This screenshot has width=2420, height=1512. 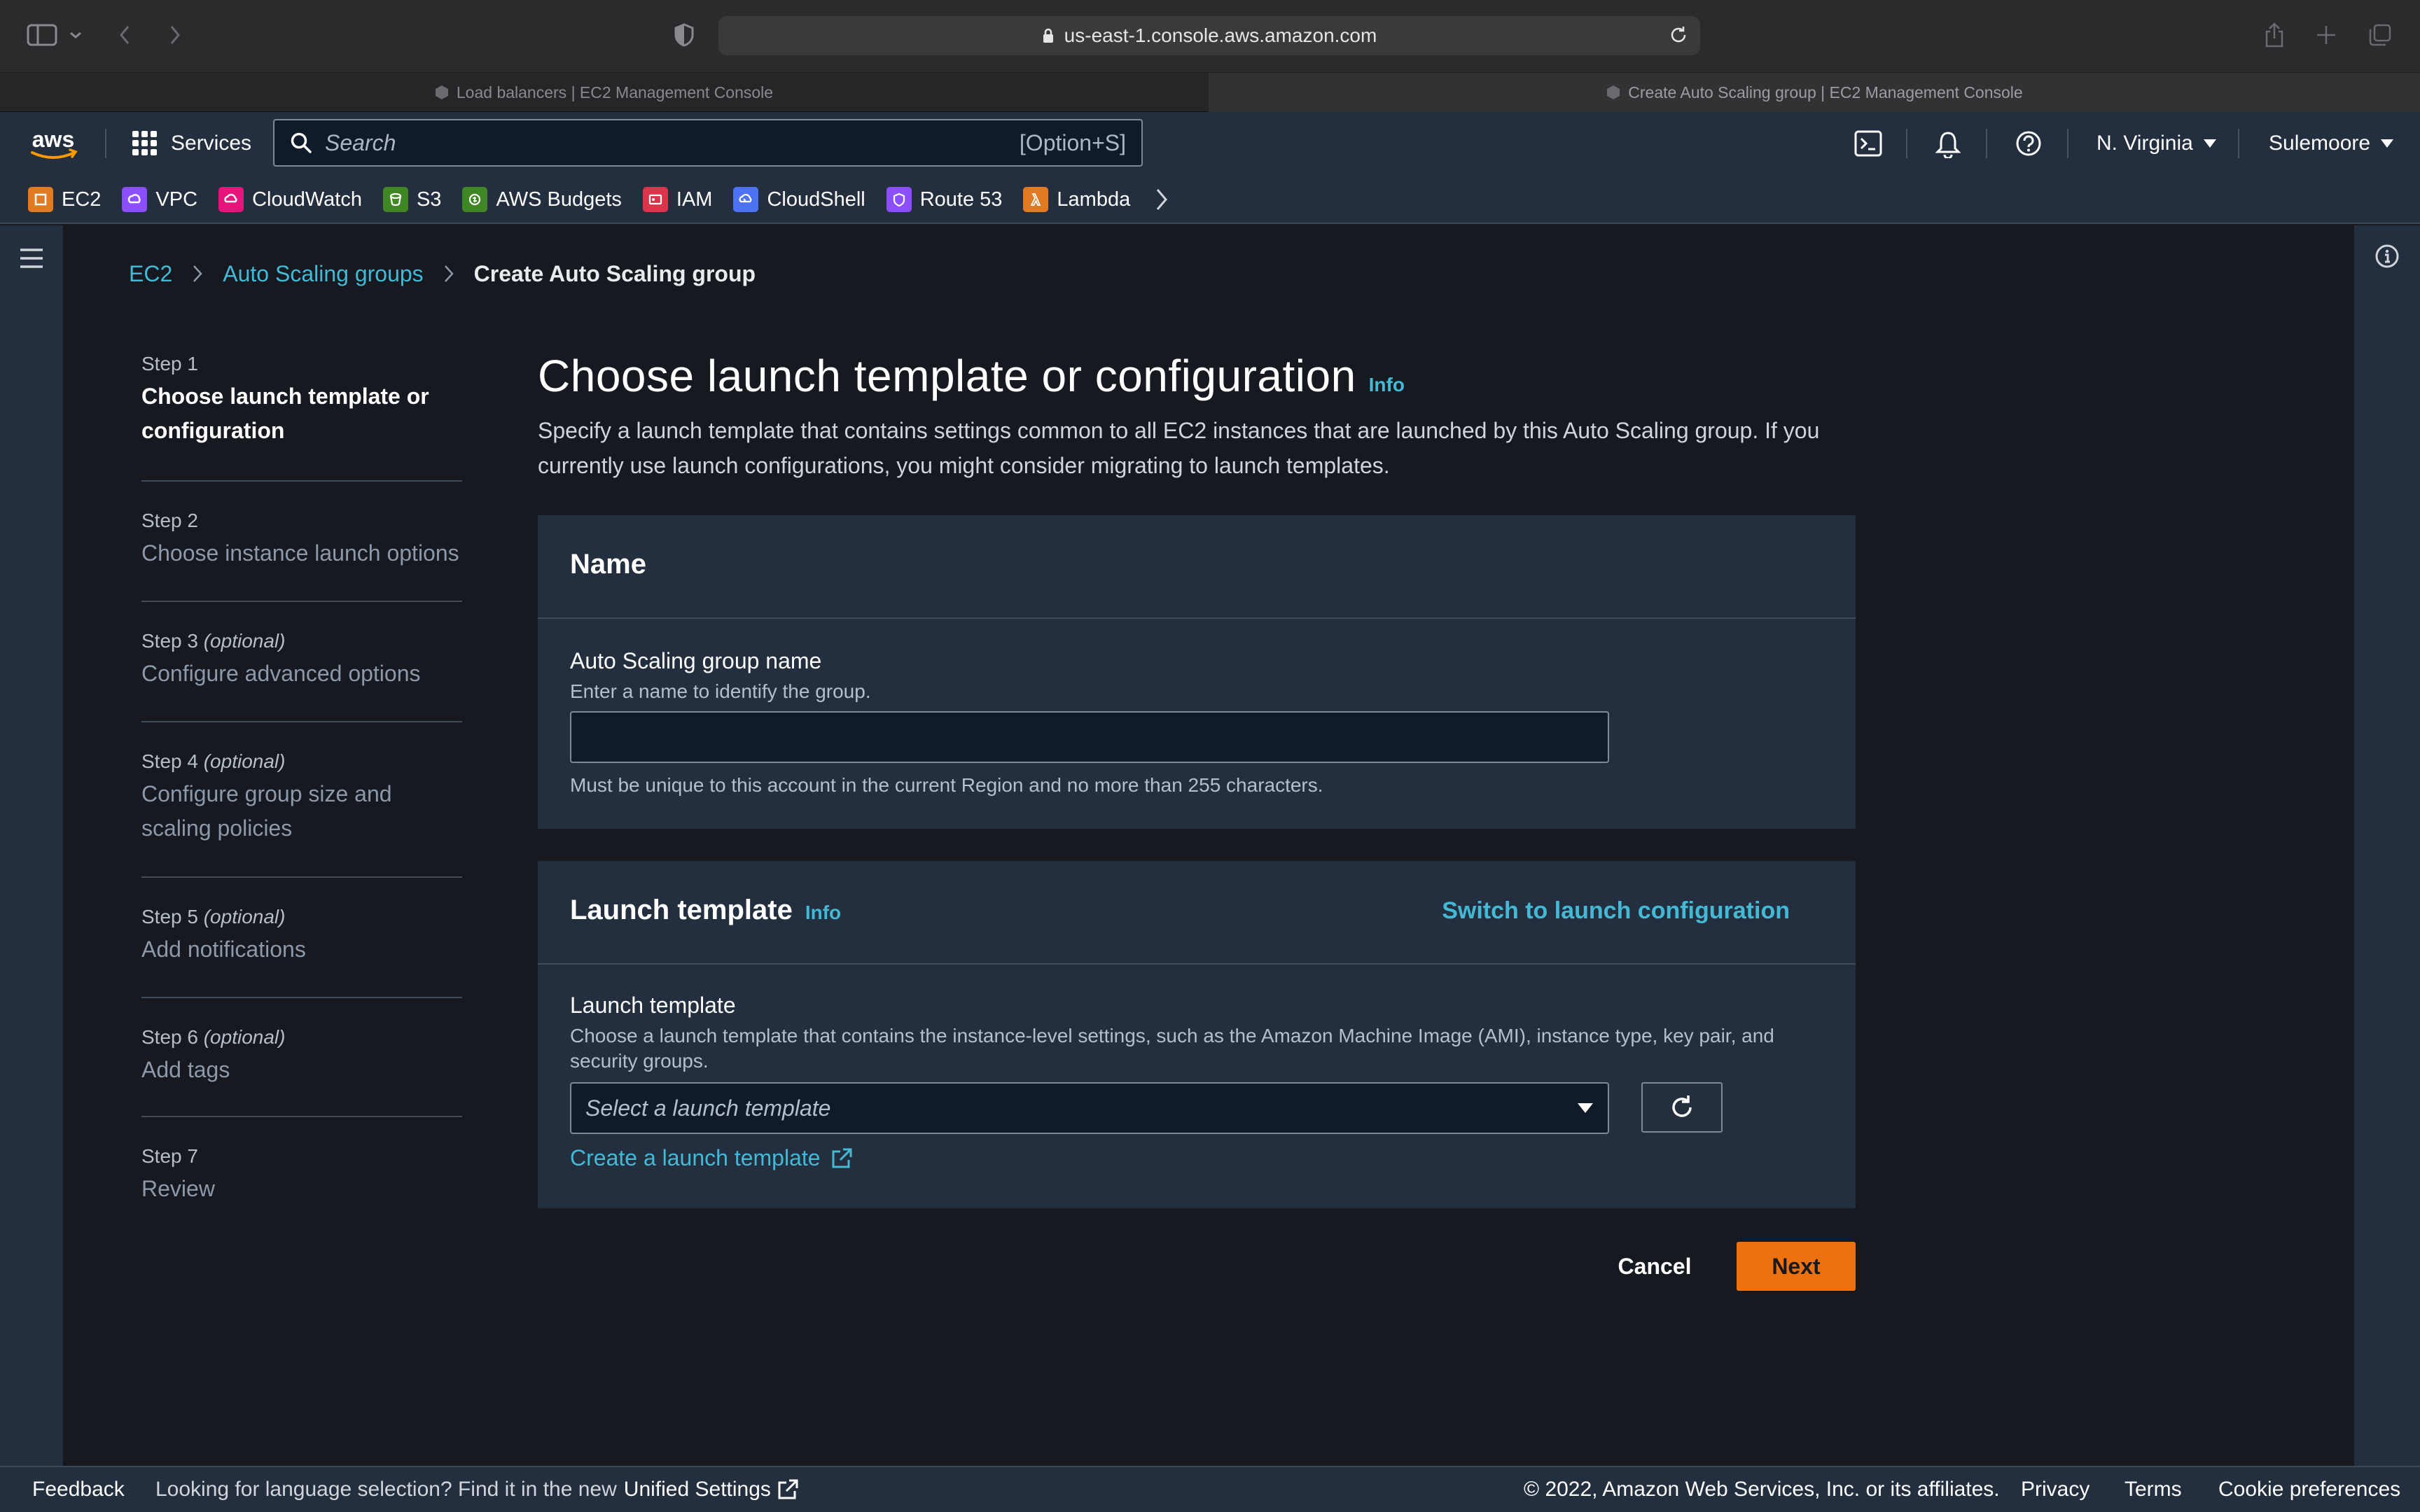 I want to click on step-title: Add tags, so click(x=185, y=1069).